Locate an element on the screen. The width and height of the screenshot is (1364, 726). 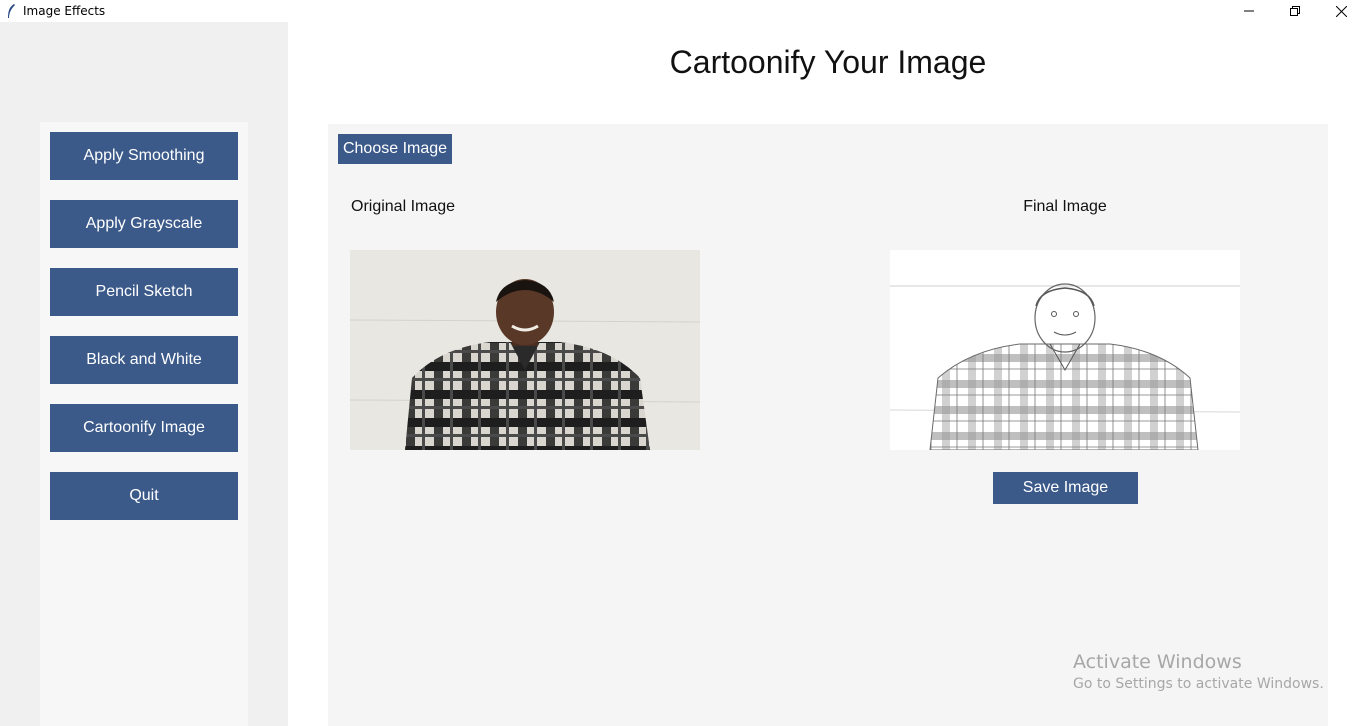
restore-button is located at coordinates (1295, 11).